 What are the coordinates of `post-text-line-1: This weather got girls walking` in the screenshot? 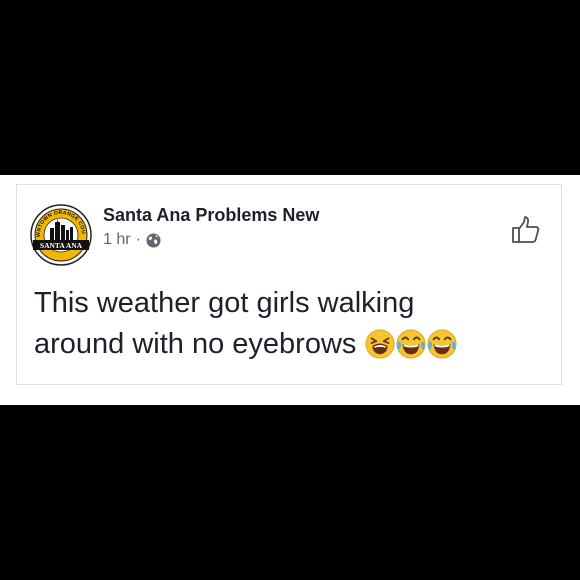 It's located at (224, 303).